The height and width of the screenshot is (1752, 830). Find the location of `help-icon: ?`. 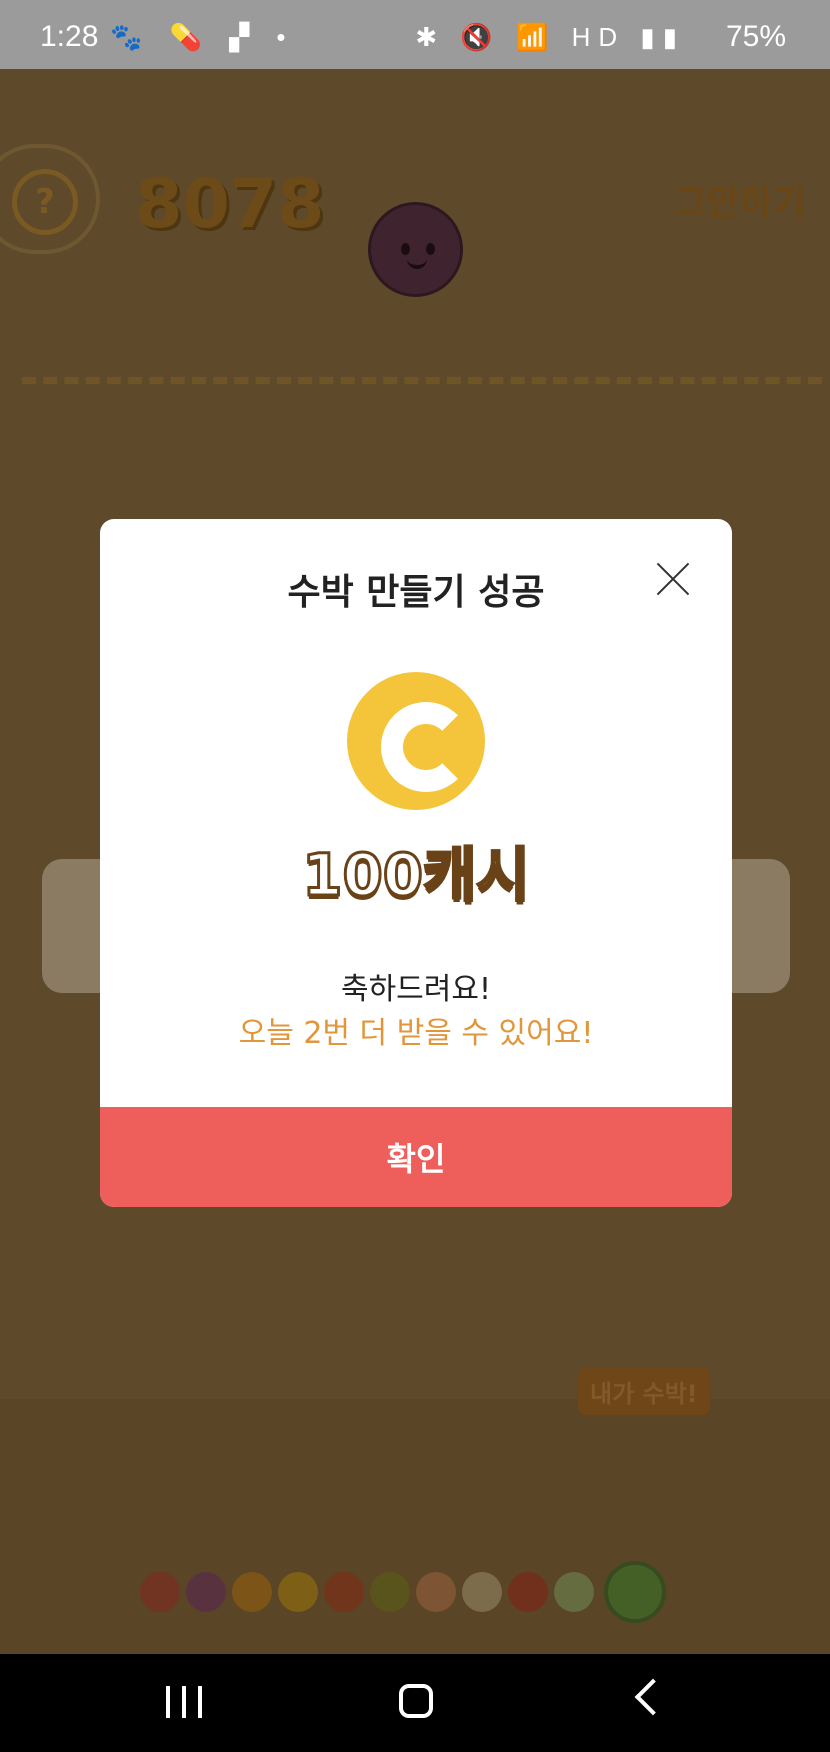

help-icon: ? is located at coordinates (45, 202).